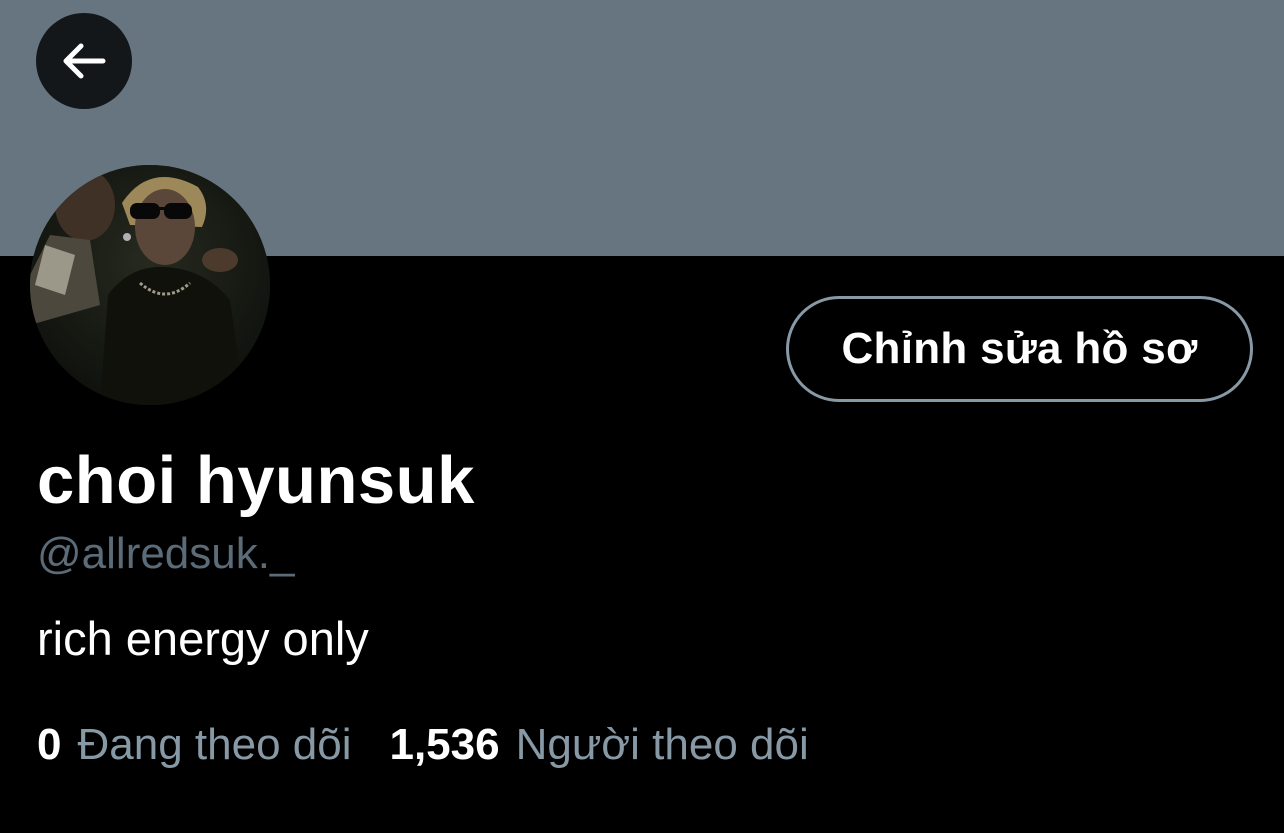 This screenshot has width=1284, height=833. I want to click on avatar-photo, so click(150, 285).